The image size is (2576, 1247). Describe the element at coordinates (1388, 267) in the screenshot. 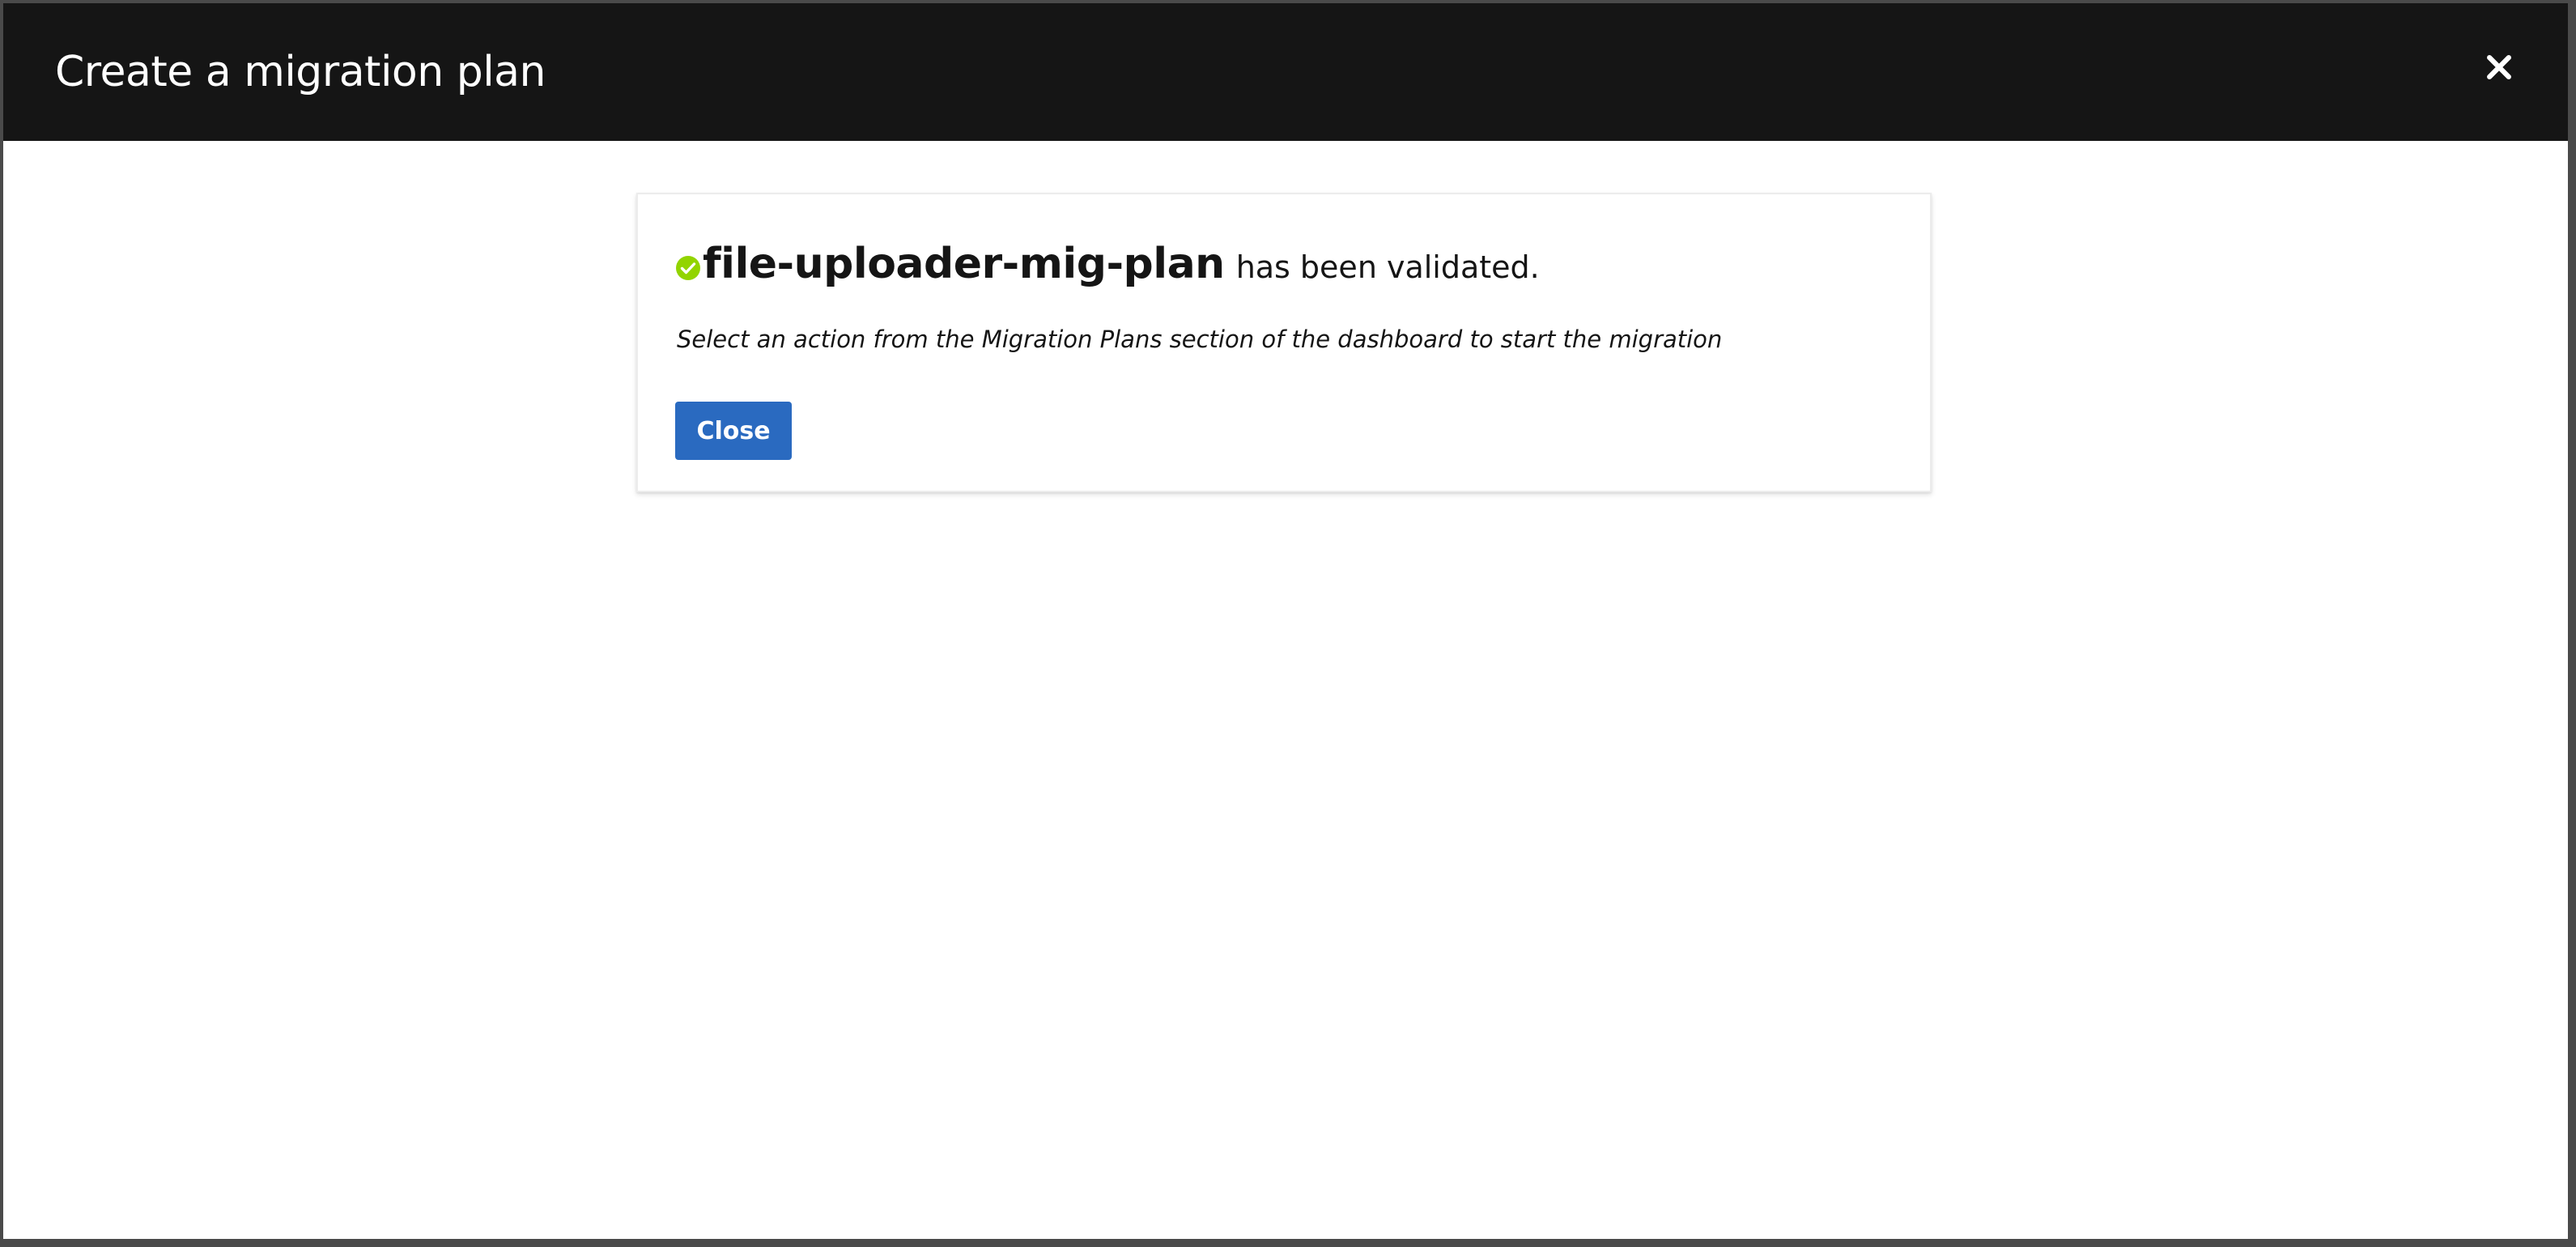

I see `validation-status-text: has been validated.` at that location.